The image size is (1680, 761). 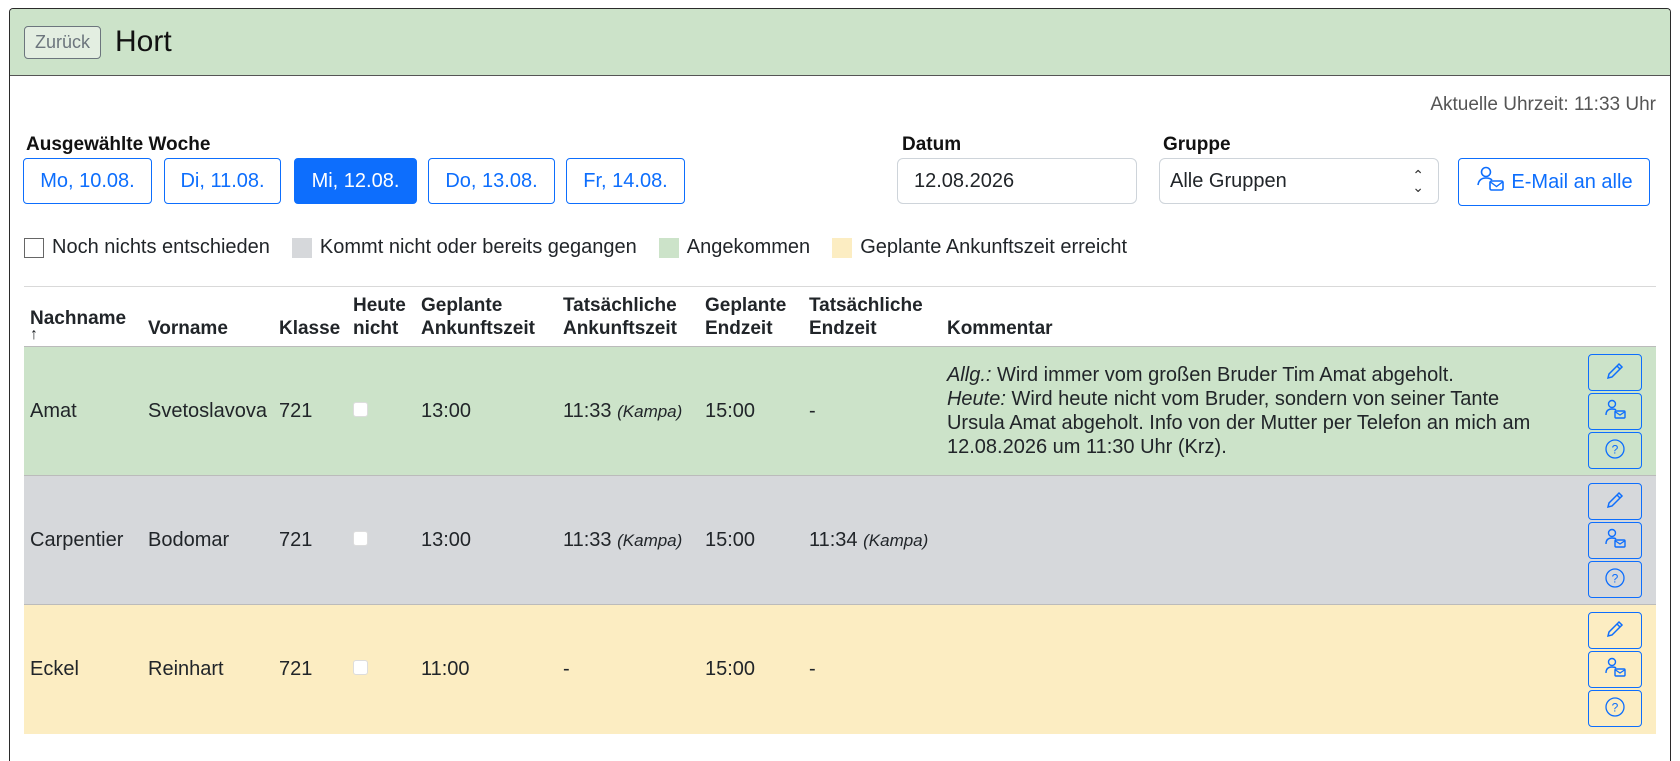 I want to click on col-header-nachname: Nachname ↑, so click(x=83, y=317).